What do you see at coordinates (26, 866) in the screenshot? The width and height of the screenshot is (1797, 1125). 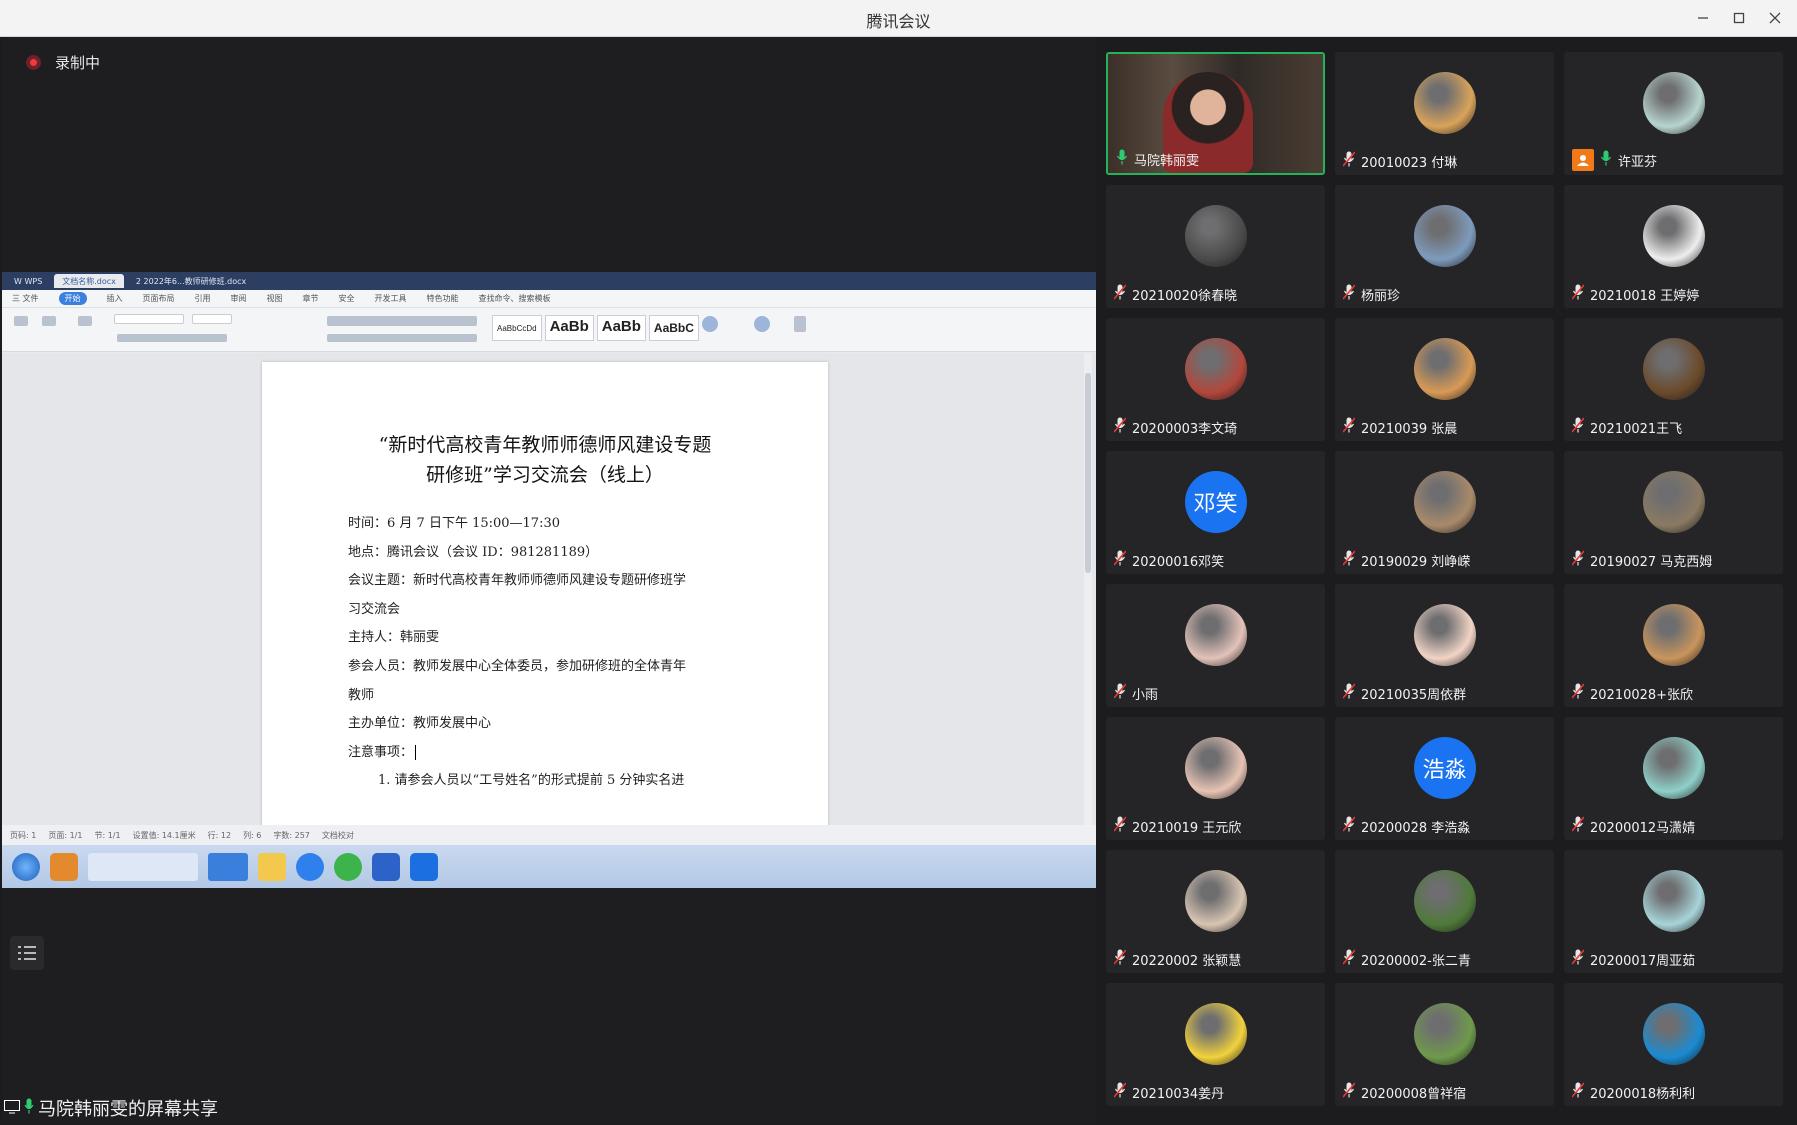 I see `start-orb-icon` at bounding box center [26, 866].